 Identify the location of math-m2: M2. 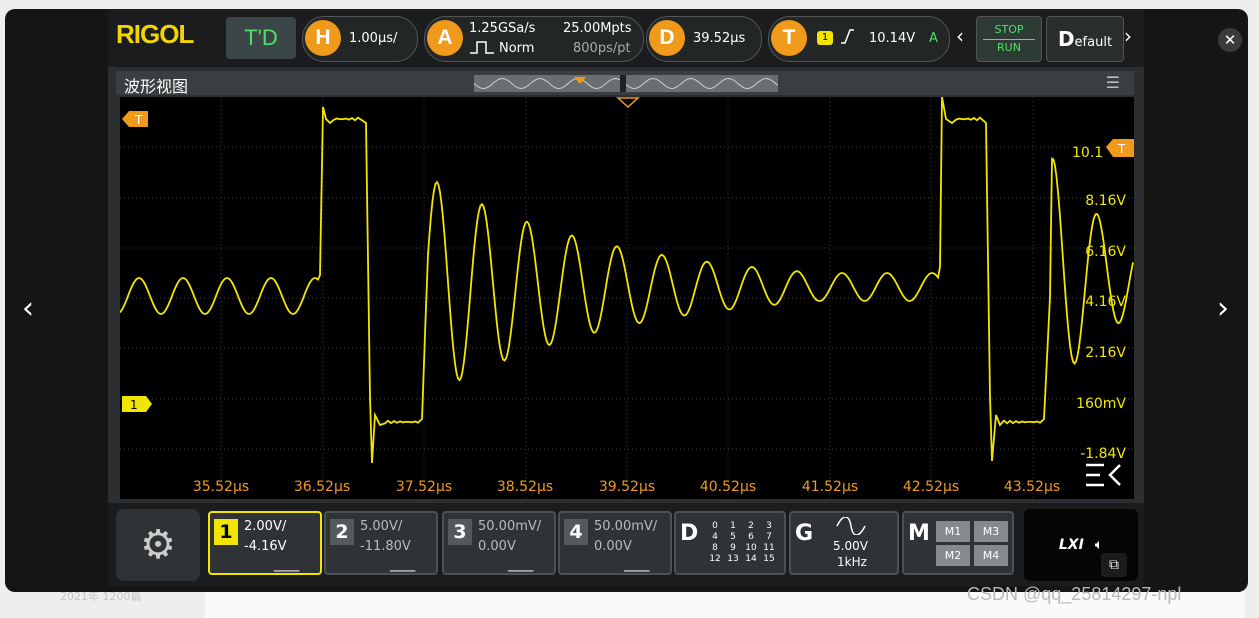
(953, 555).